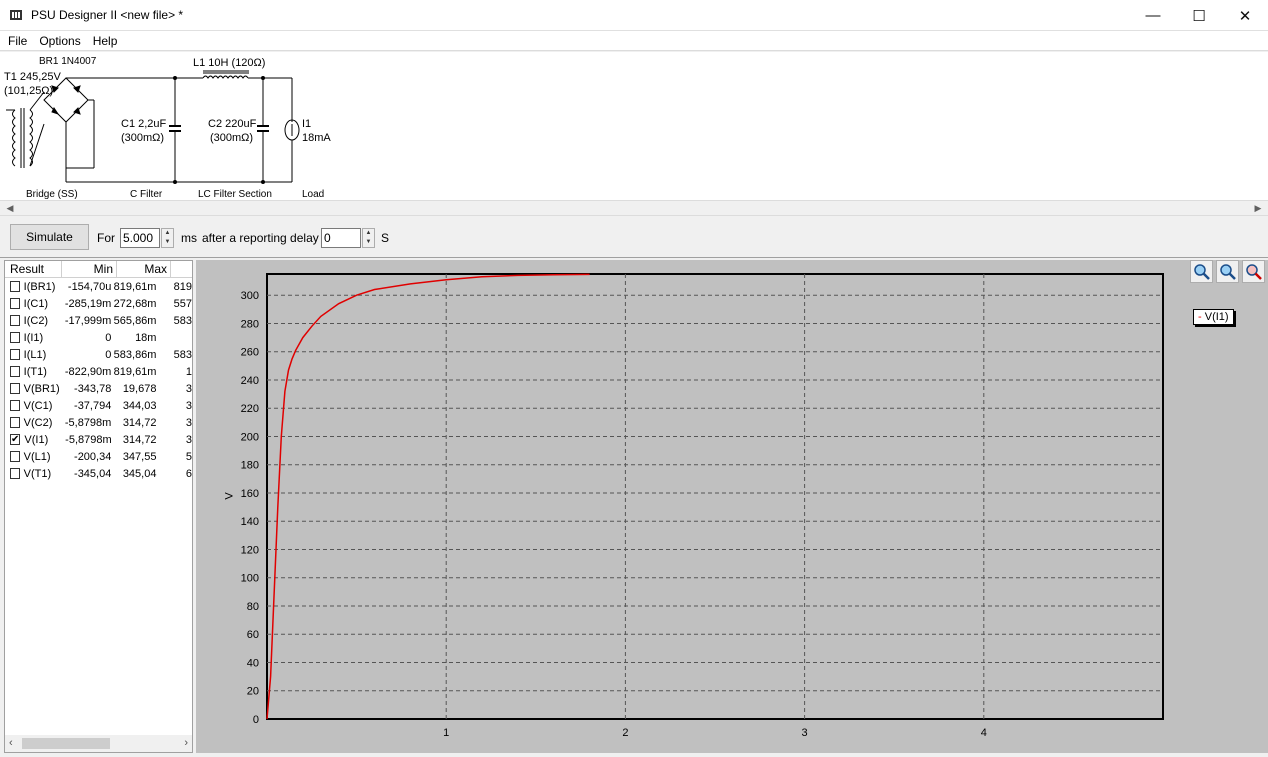 This screenshot has height=757, width=1268. What do you see at coordinates (68, 61) in the screenshot?
I see `bridge-label: BR1 1N4007` at bounding box center [68, 61].